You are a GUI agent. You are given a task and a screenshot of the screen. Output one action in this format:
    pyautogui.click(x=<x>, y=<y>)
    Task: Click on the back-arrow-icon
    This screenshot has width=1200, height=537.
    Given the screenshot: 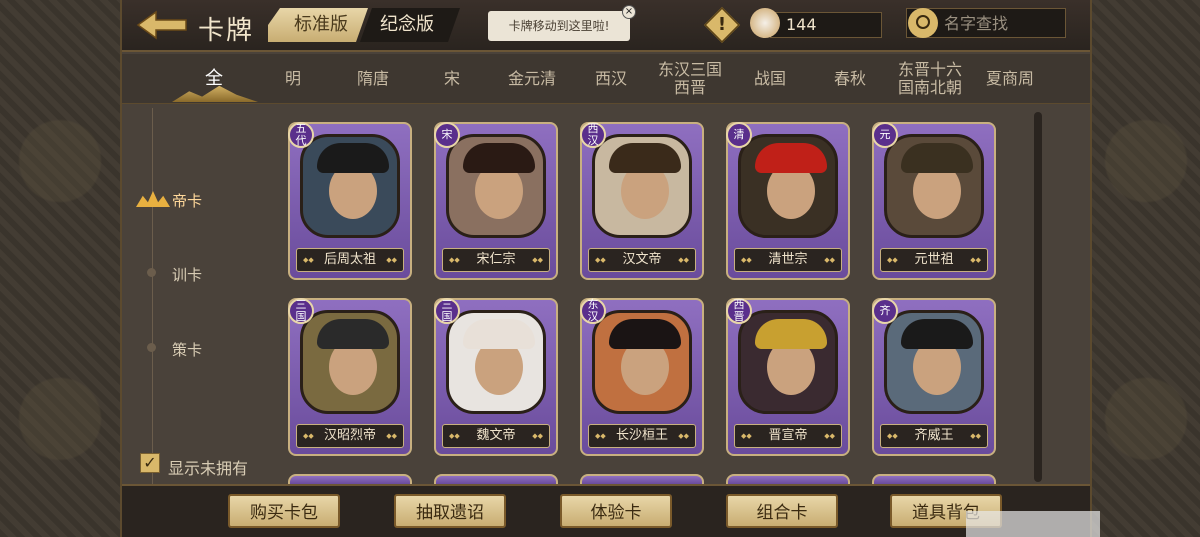 What is the action you would take?
    pyautogui.click(x=162, y=25)
    